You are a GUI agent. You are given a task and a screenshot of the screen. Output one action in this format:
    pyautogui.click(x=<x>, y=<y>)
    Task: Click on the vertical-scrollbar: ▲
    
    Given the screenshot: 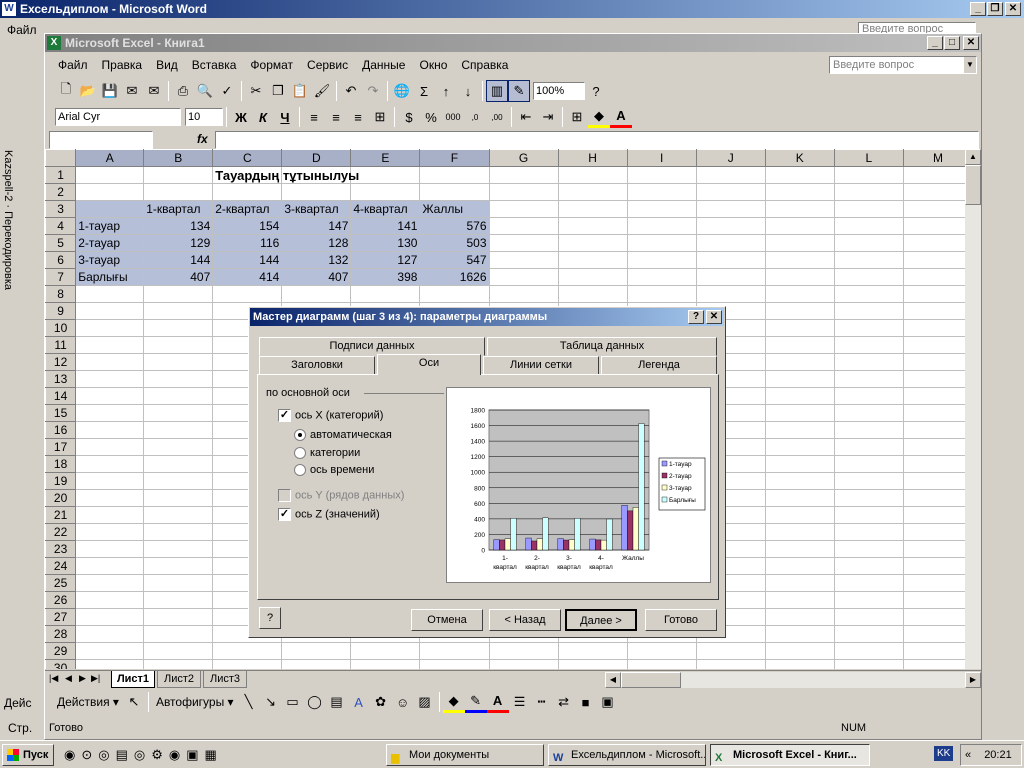 What is the action you would take?
    pyautogui.click(x=973, y=409)
    